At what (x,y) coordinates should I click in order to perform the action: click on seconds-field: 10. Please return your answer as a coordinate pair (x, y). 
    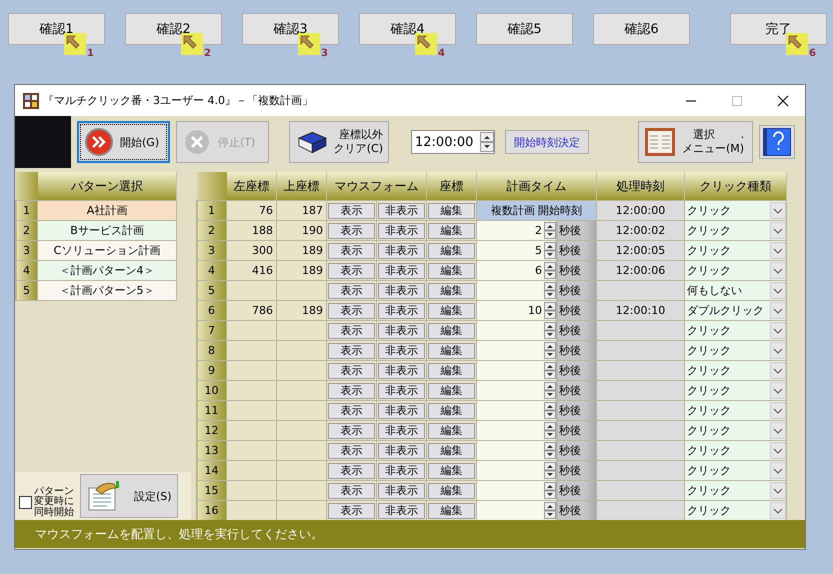
    Looking at the image, I should click on (516, 311).